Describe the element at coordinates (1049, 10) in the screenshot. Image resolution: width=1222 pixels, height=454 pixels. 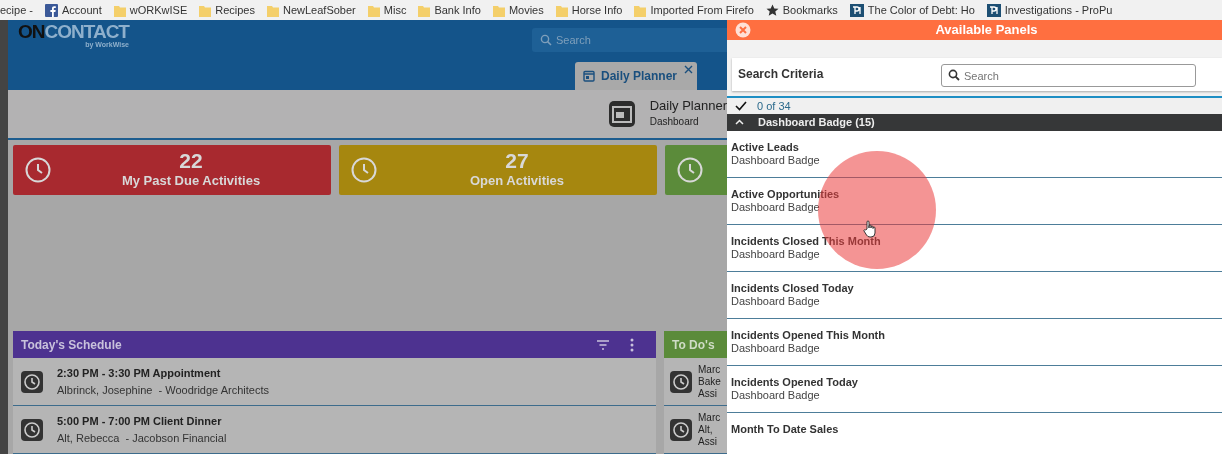
I see `bookmark-link: Investigations - ProPu` at that location.